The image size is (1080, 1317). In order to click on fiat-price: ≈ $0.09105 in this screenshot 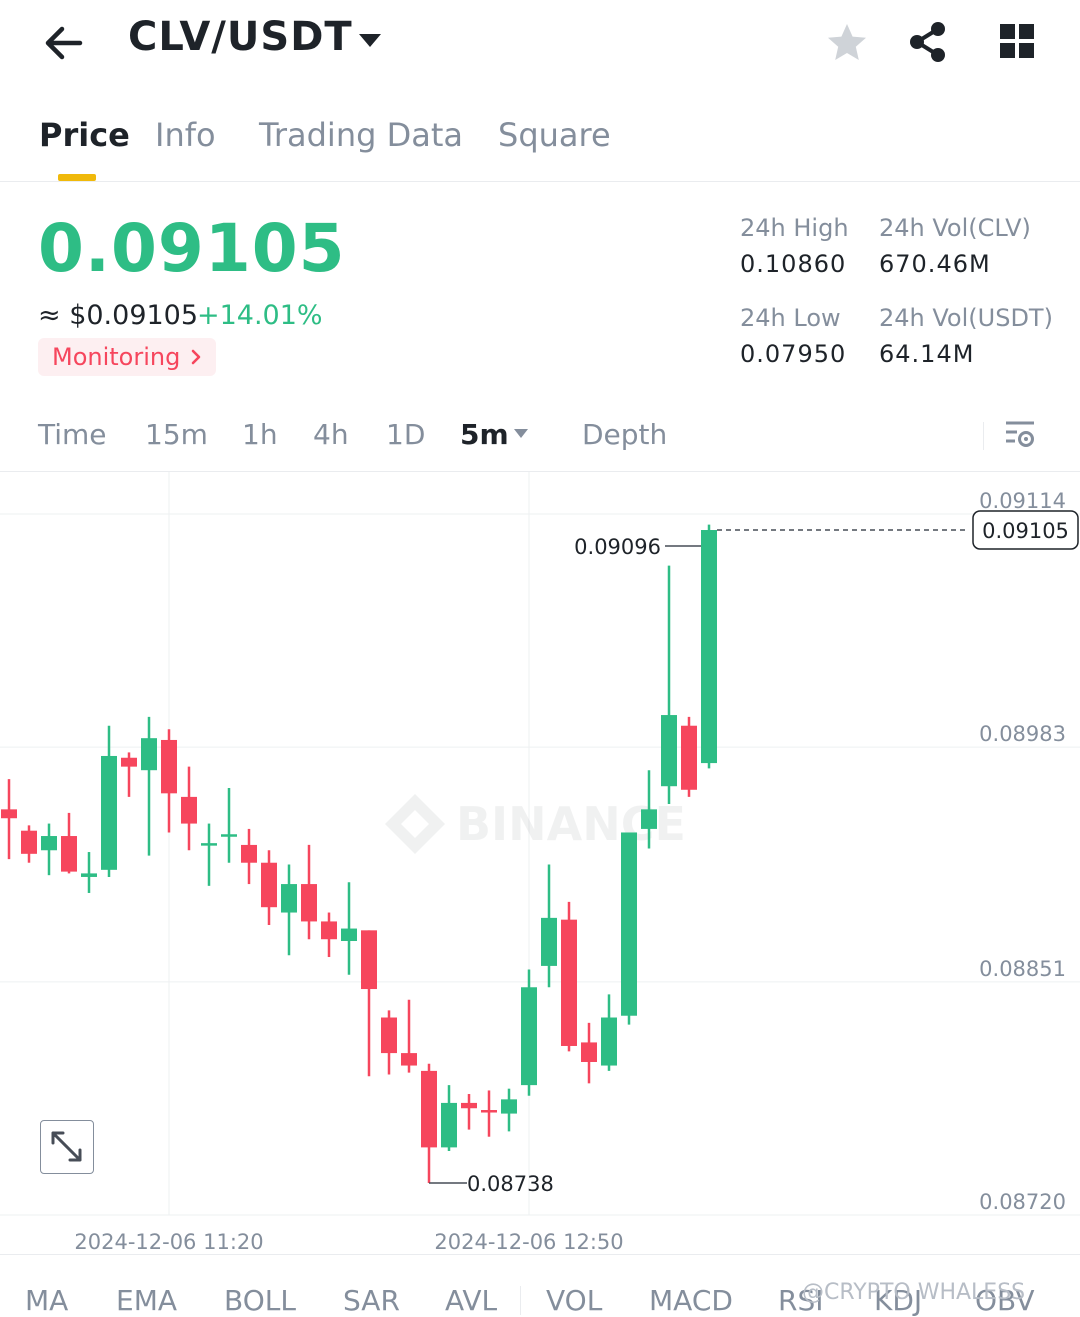, I will do `click(118, 315)`.